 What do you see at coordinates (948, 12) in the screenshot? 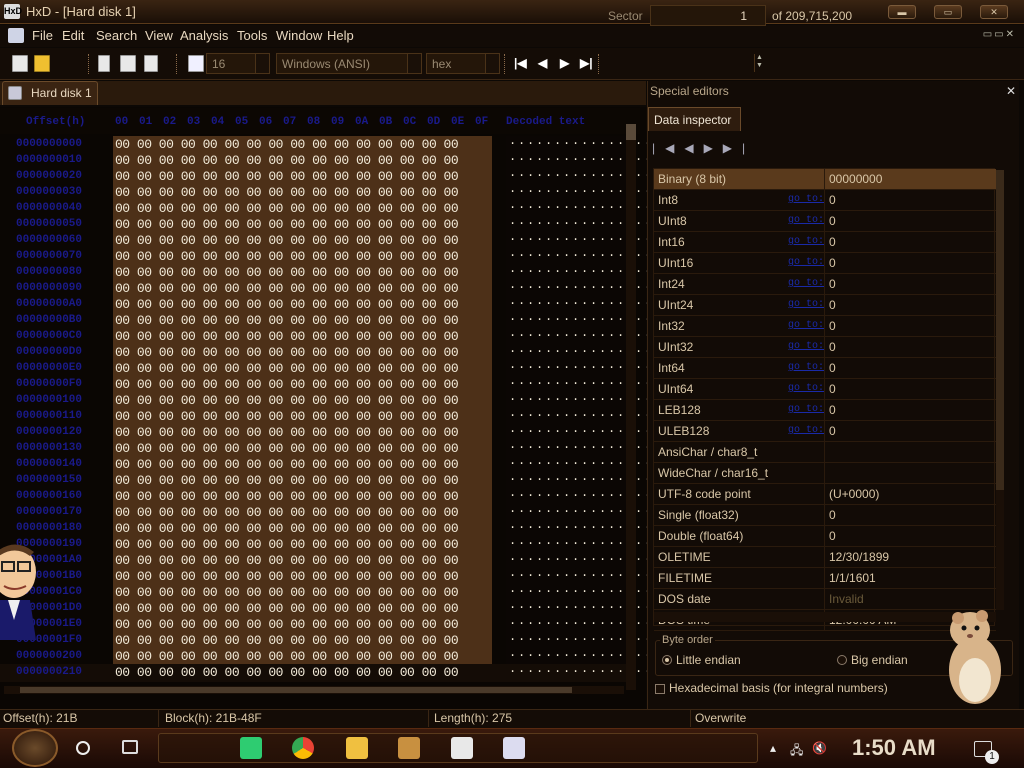
I see `maximize-button: ▭` at bounding box center [948, 12].